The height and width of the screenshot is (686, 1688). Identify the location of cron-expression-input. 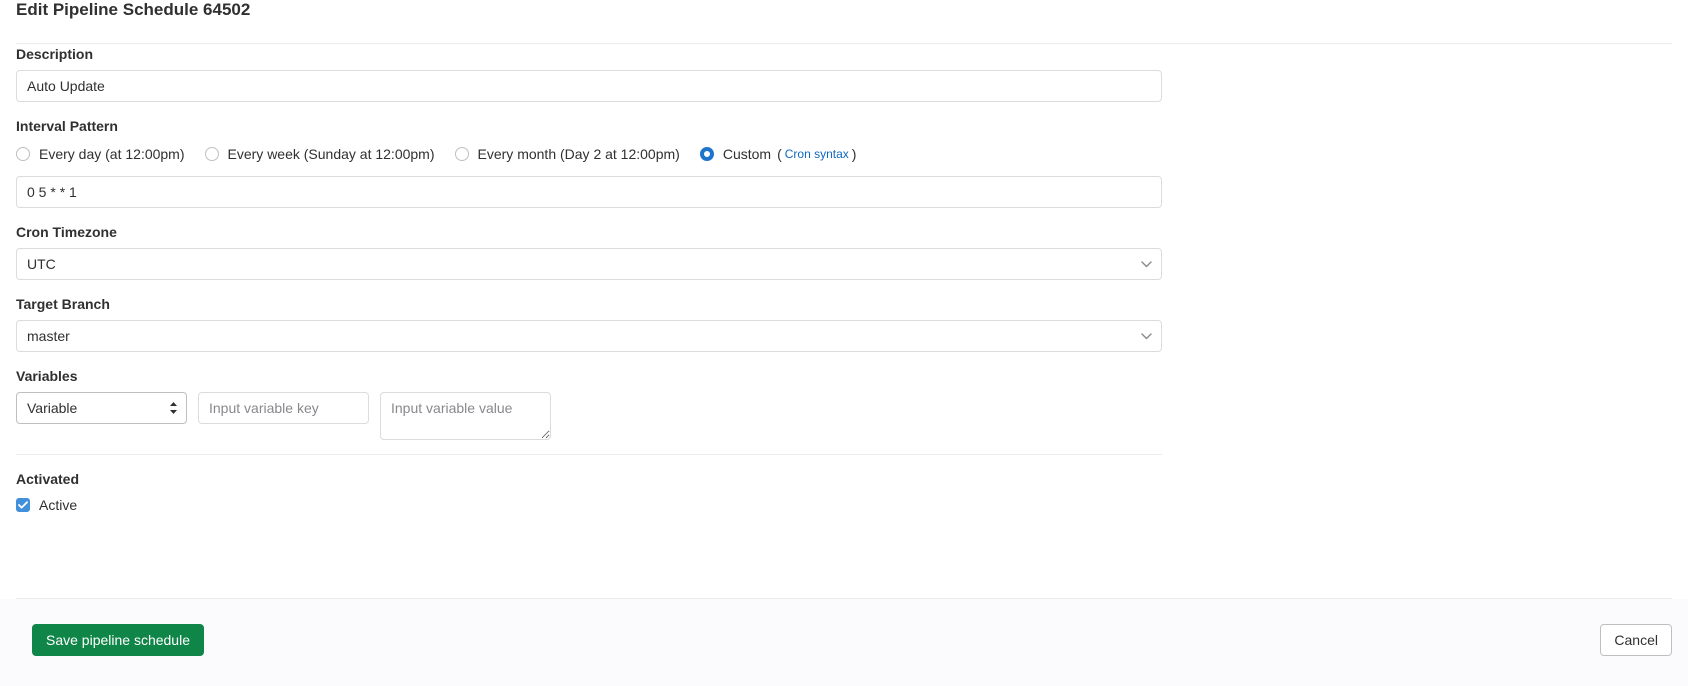
(589, 192).